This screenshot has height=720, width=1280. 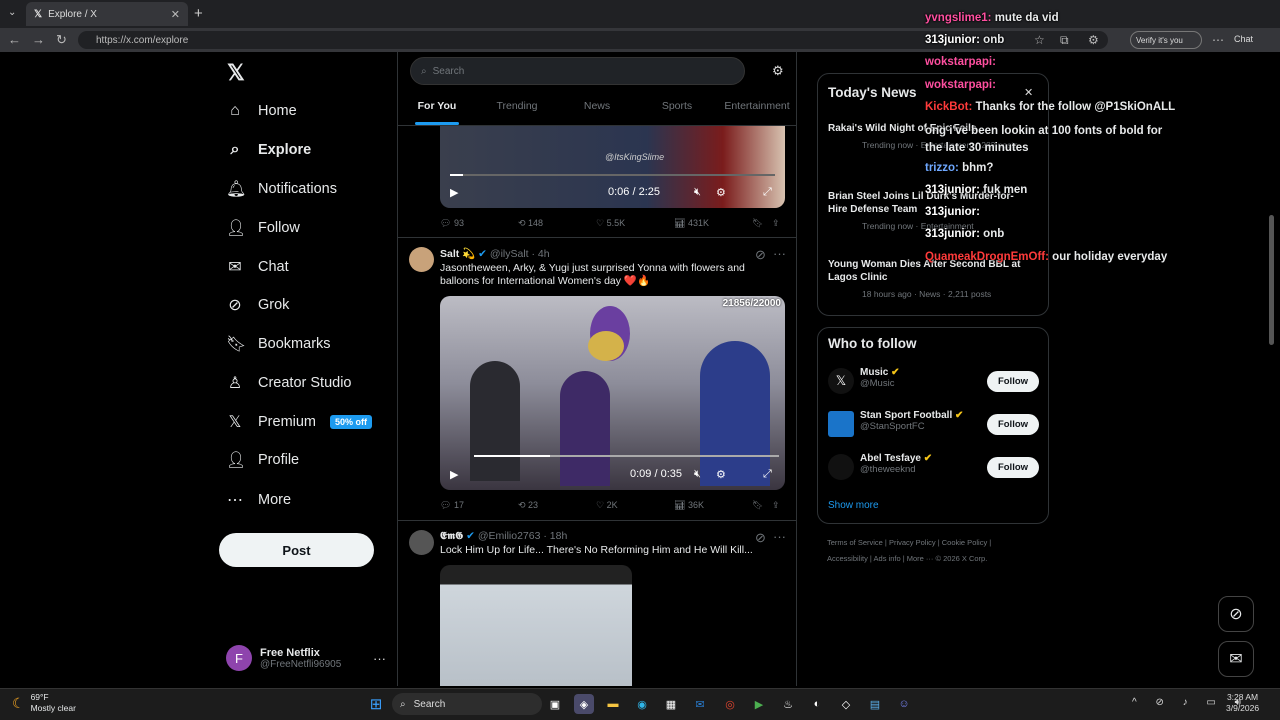 I want to click on store-icon: ▦, so click(x=671, y=704).